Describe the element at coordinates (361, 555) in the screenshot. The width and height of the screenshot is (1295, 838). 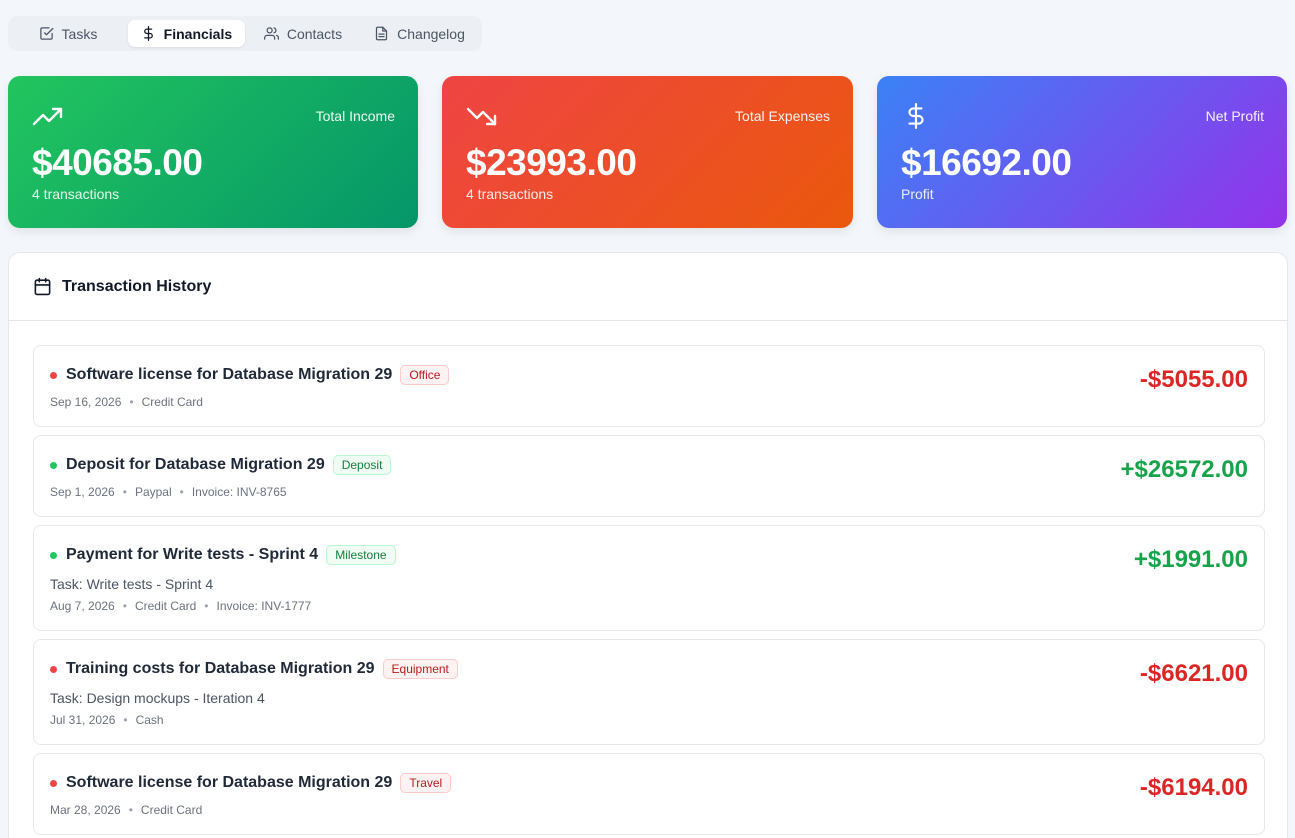
I see `category-badge: Milestone` at that location.